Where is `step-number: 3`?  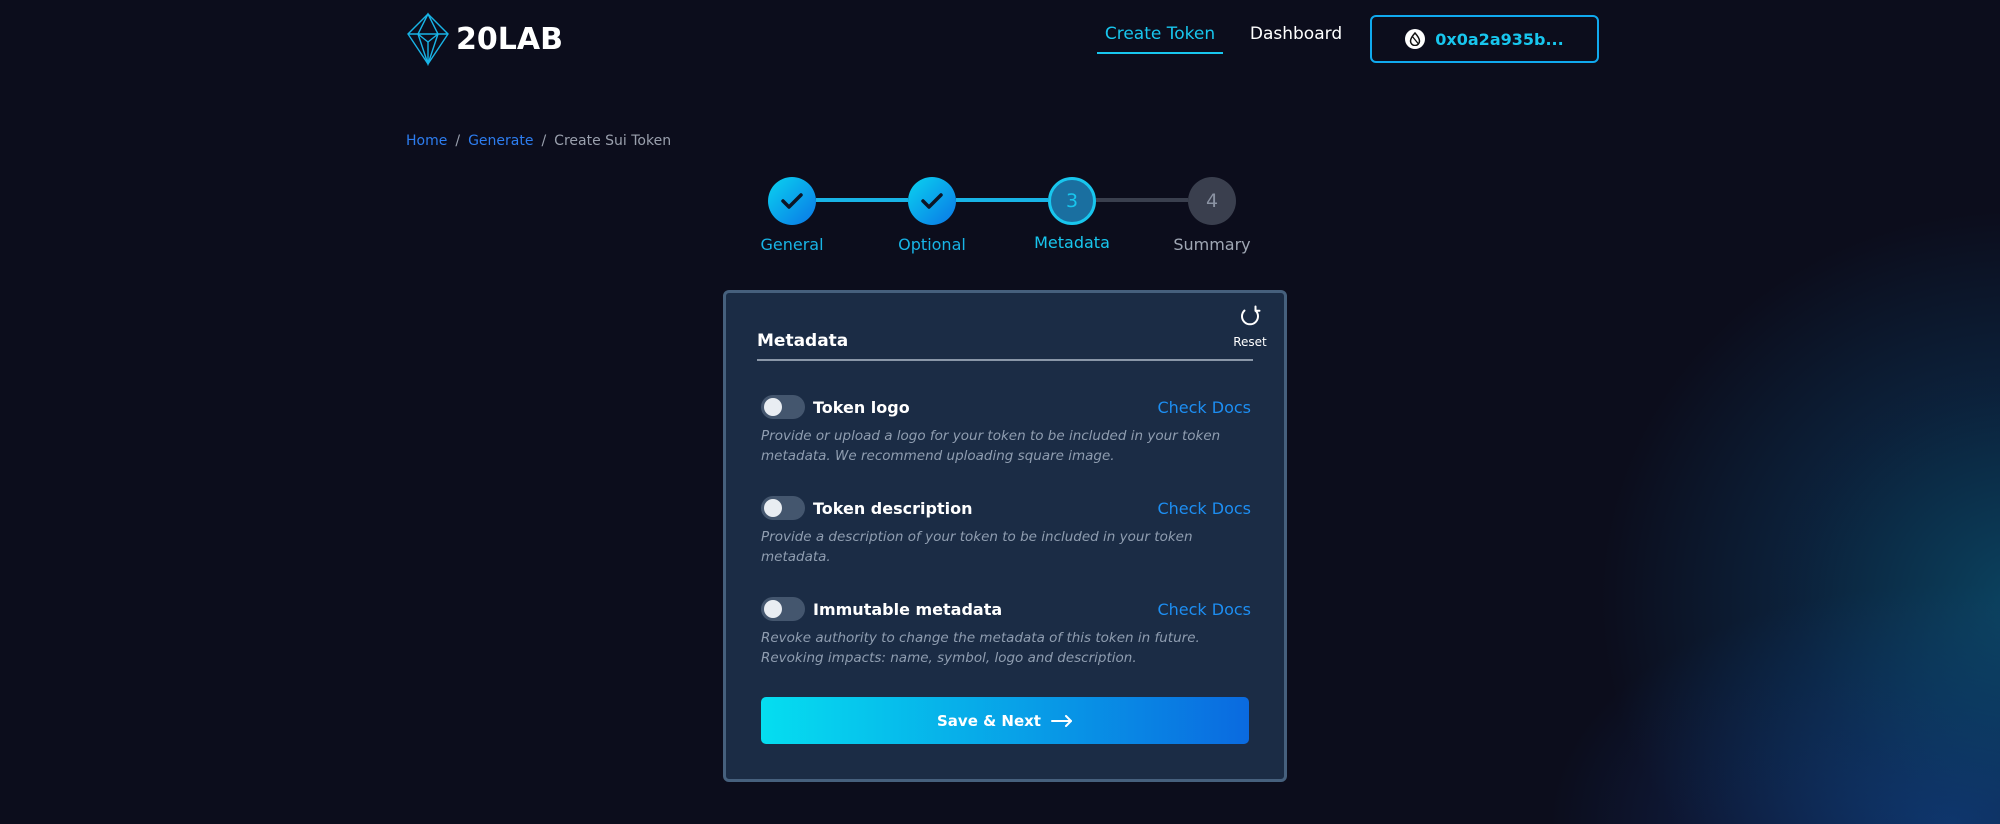 step-number: 3 is located at coordinates (1072, 201).